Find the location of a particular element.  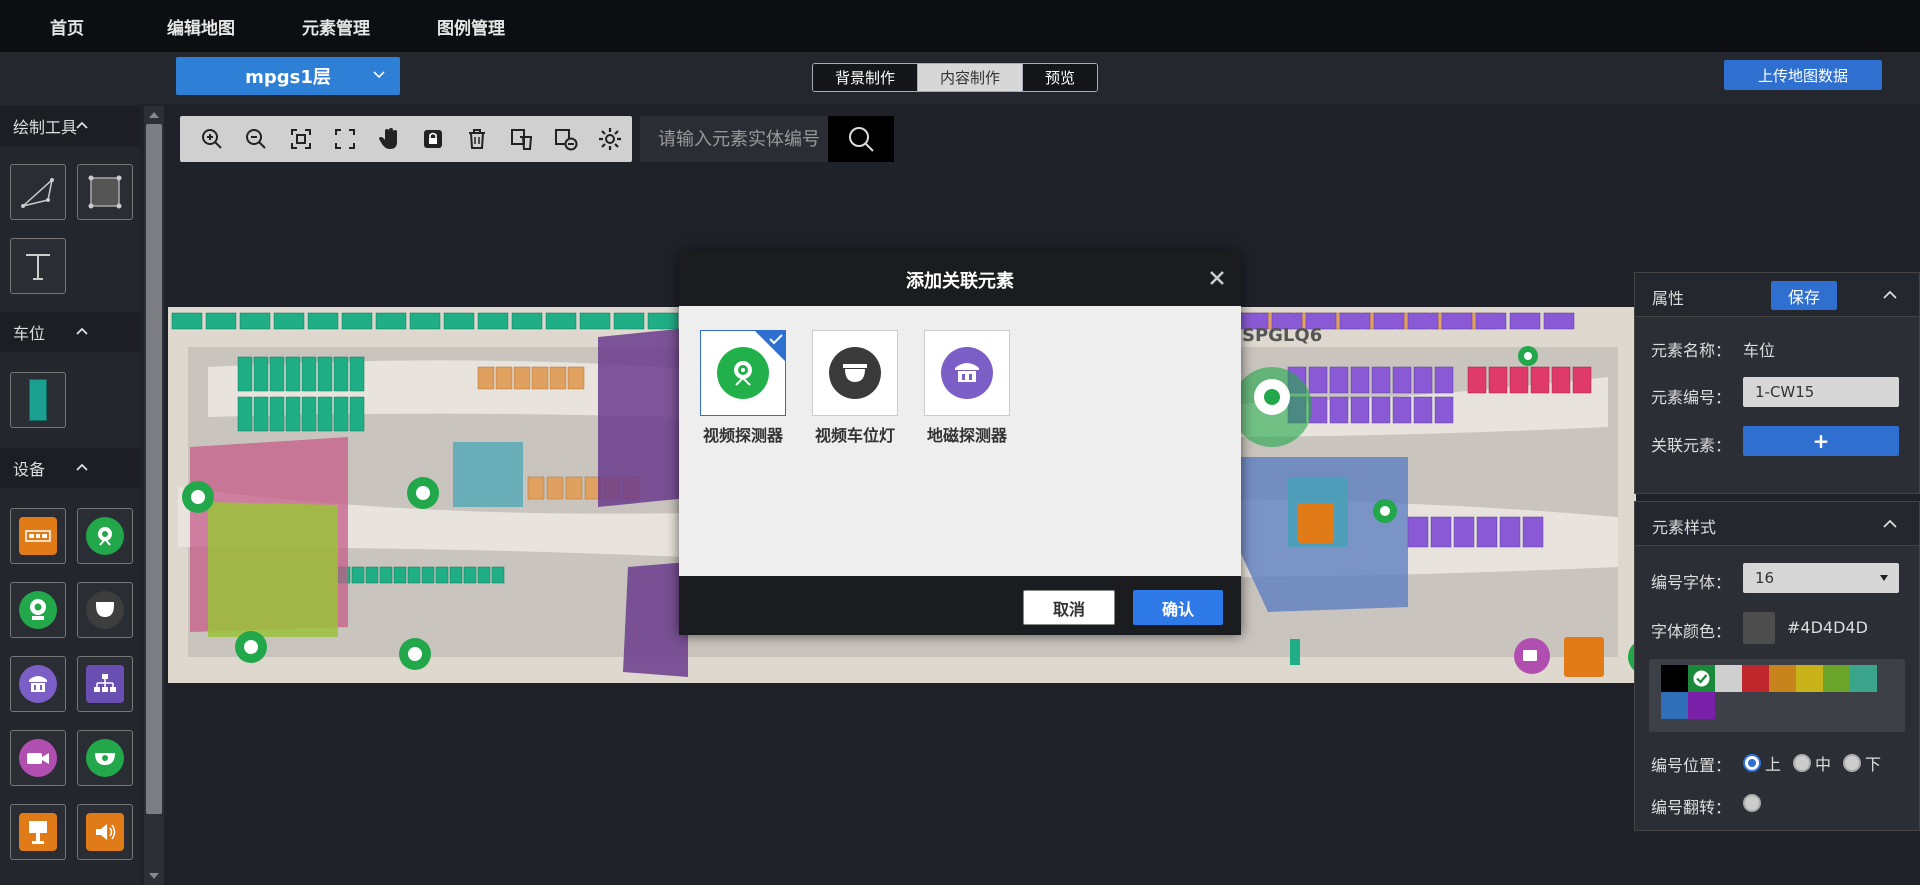

lock-button is located at coordinates (433, 139).